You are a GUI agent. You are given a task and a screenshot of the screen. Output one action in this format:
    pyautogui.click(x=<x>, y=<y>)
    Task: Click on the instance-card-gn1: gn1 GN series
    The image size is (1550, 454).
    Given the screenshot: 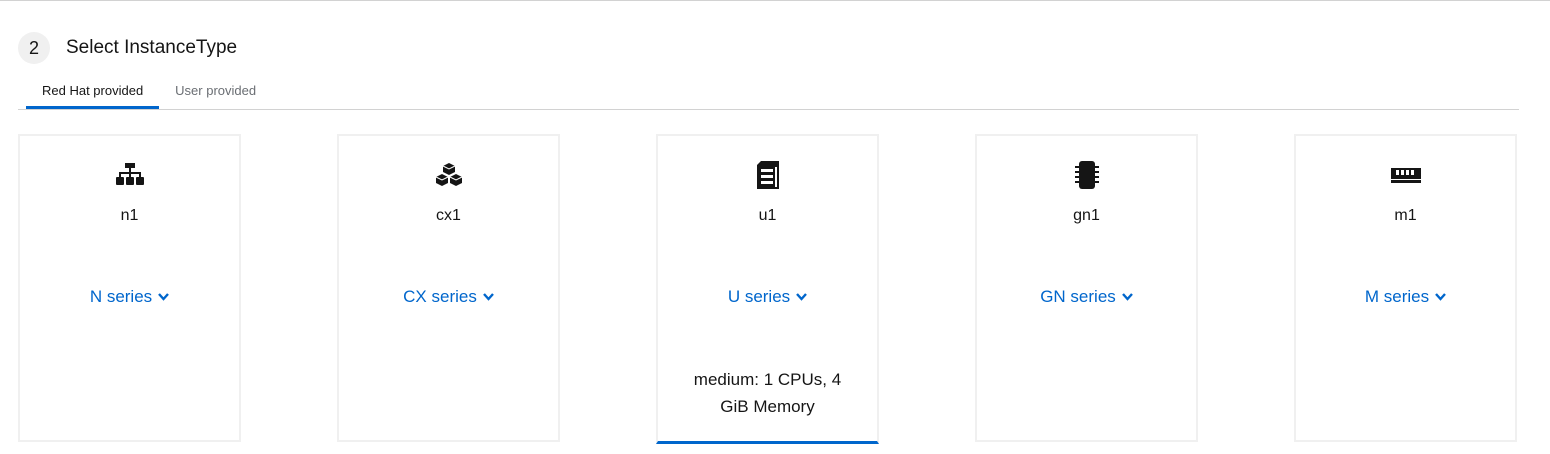 What is the action you would take?
    pyautogui.click(x=1086, y=288)
    